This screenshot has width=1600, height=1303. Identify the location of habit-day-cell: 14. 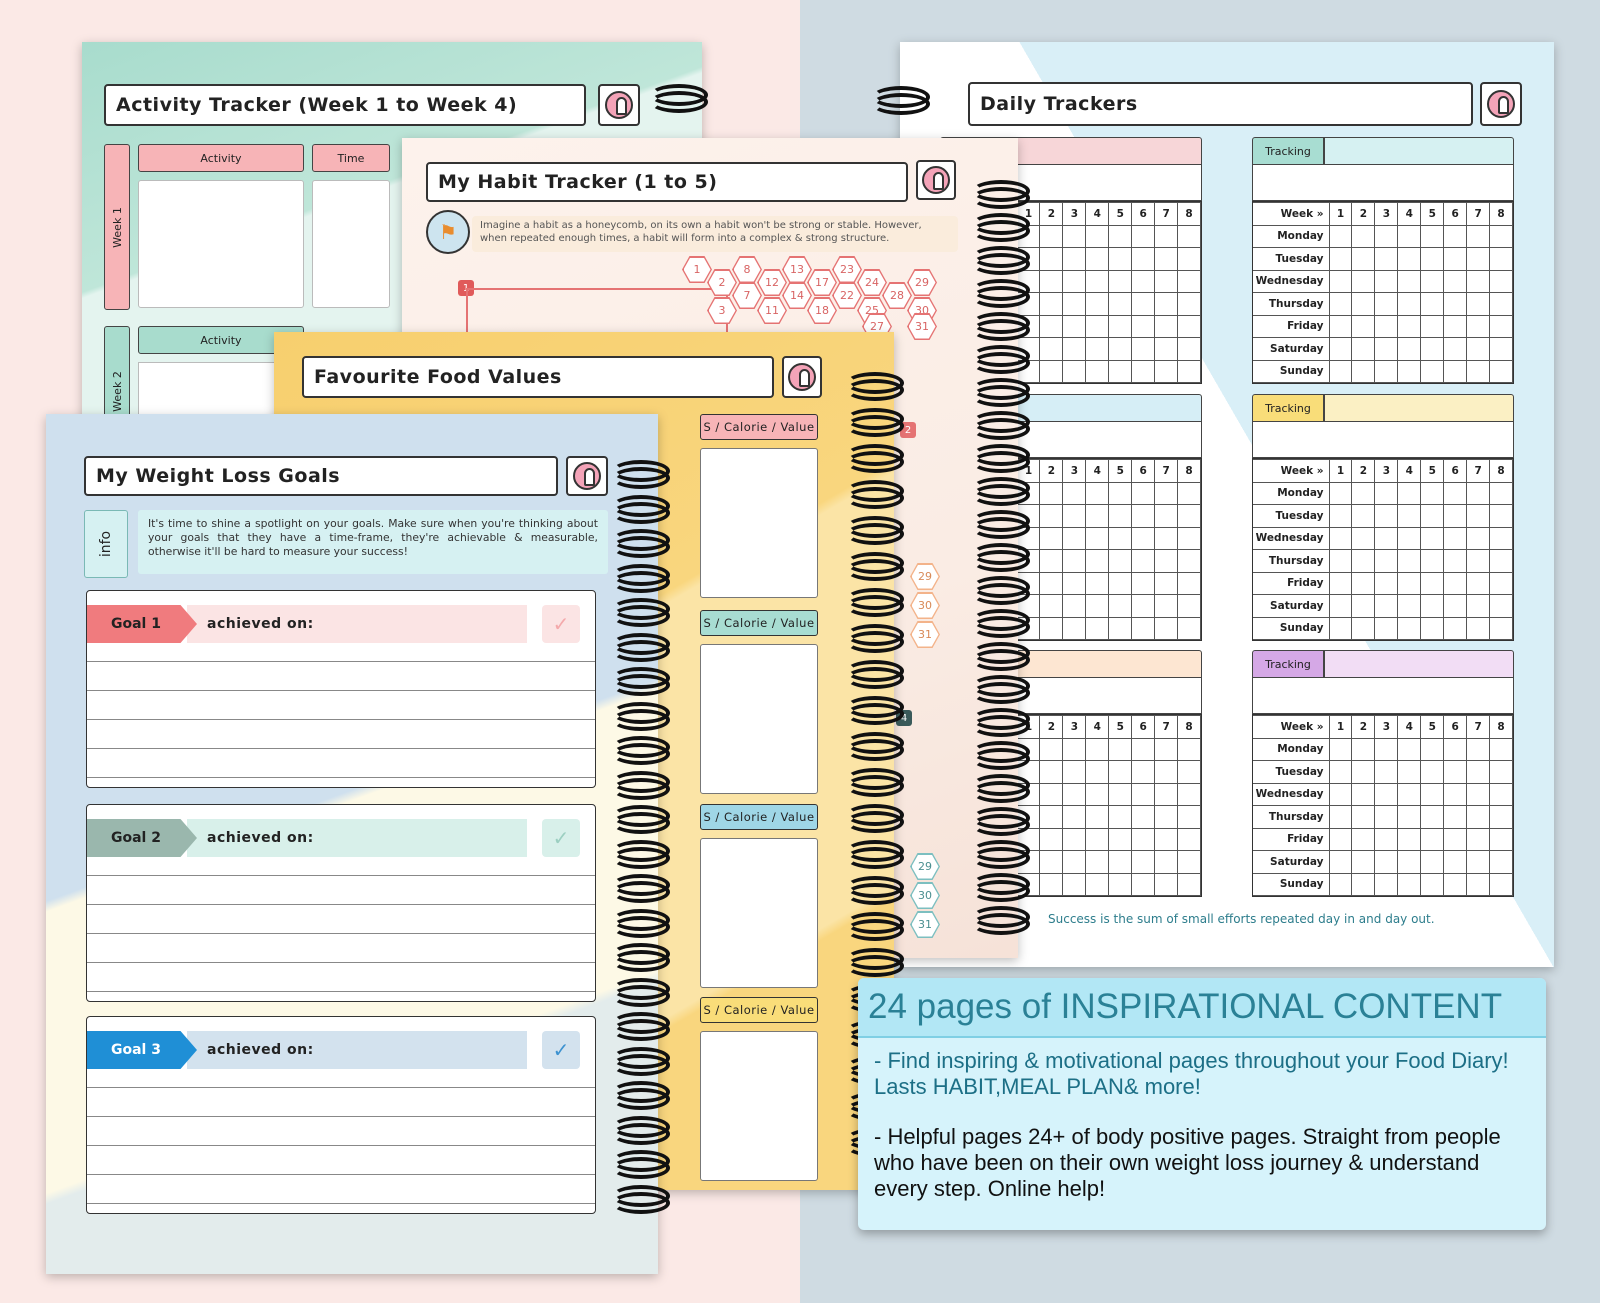
(797, 295).